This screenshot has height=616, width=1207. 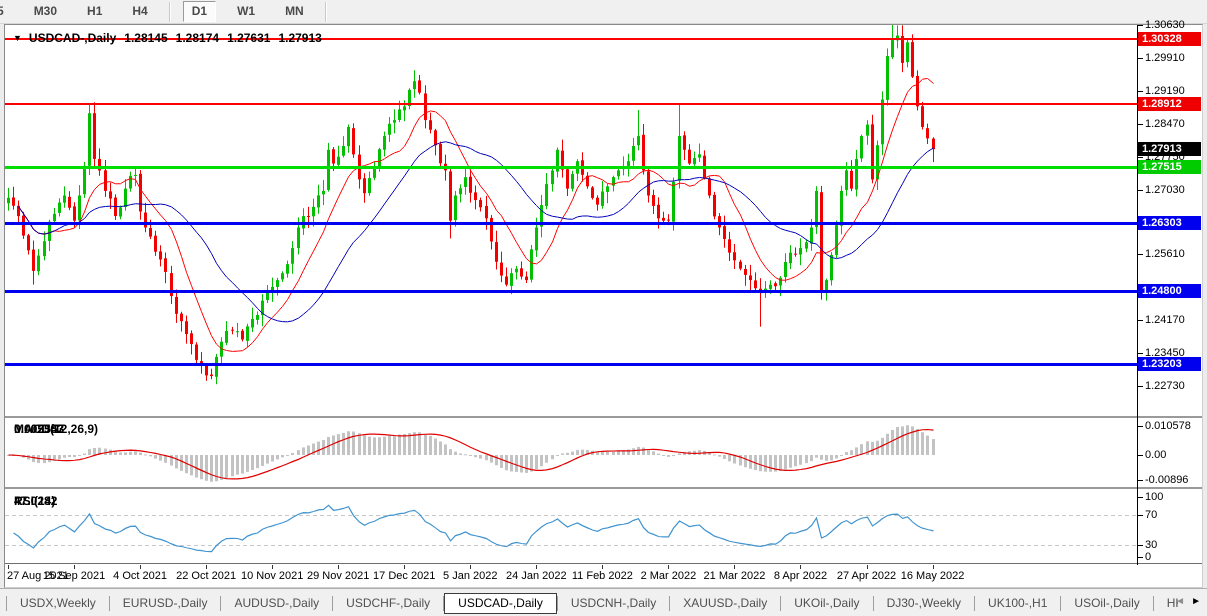 What do you see at coordinates (36, 501) in the screenshot?
I see `rsi-value: 47.0282` at bounding box center [36, 501].